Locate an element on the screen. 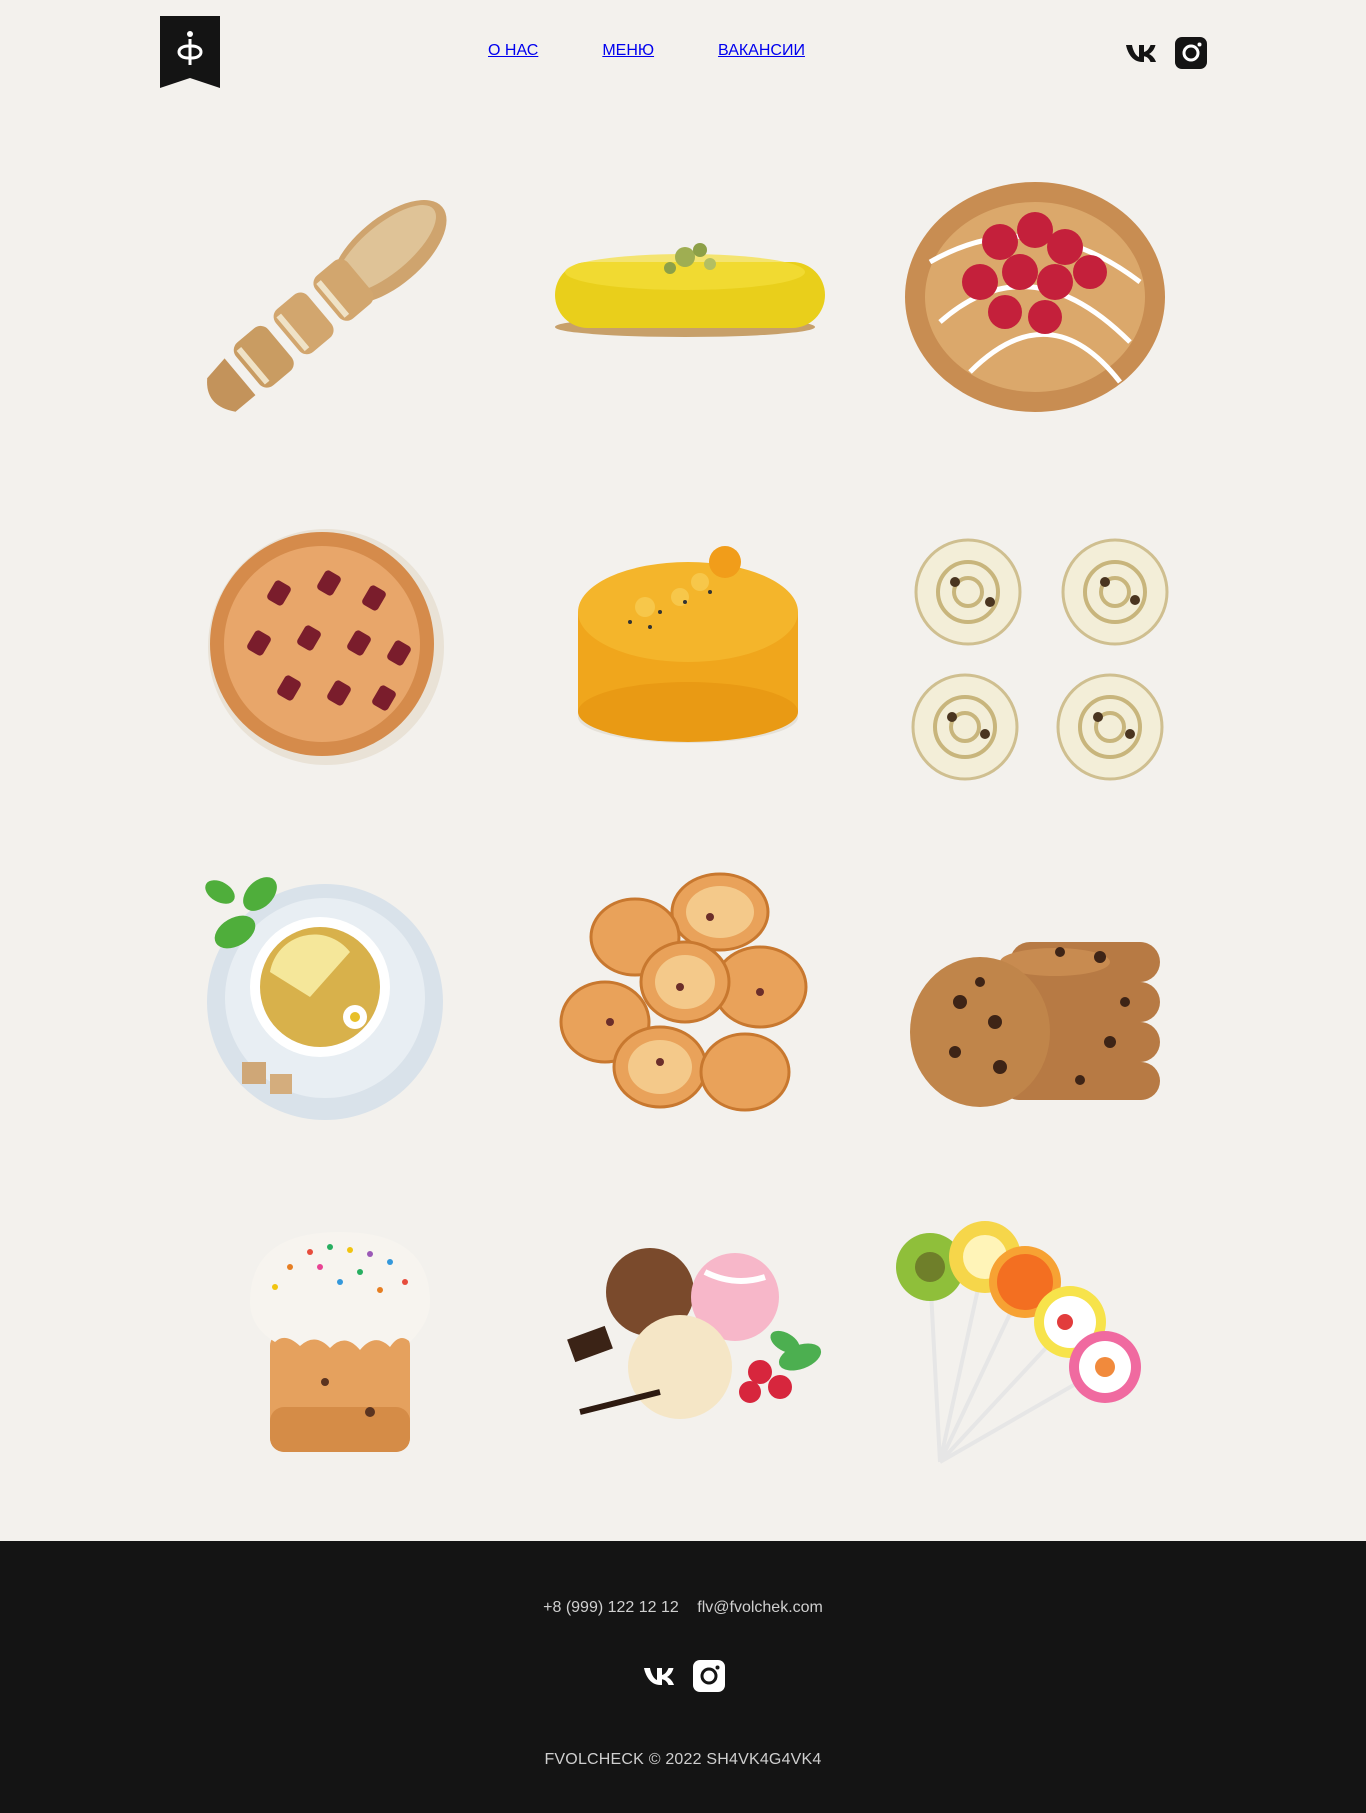 Image resolution: width=1366 pixels, height=1813 pixels. fvolchek-logo-icon is located at coordinates (190, 52).